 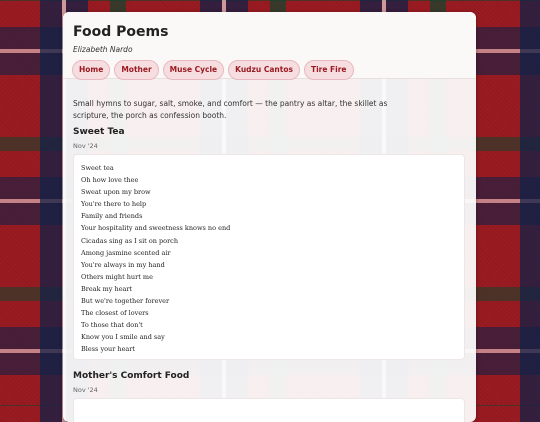 I want to click on poem-line: Others might hurt me, so click(x=117, y=276).